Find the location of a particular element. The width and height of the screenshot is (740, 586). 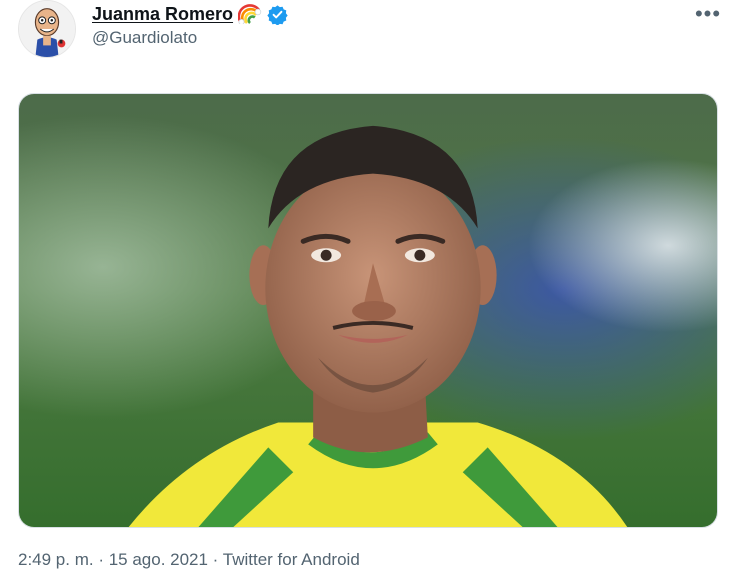

more-options-button: ••• is located at coordinates (708, 14).